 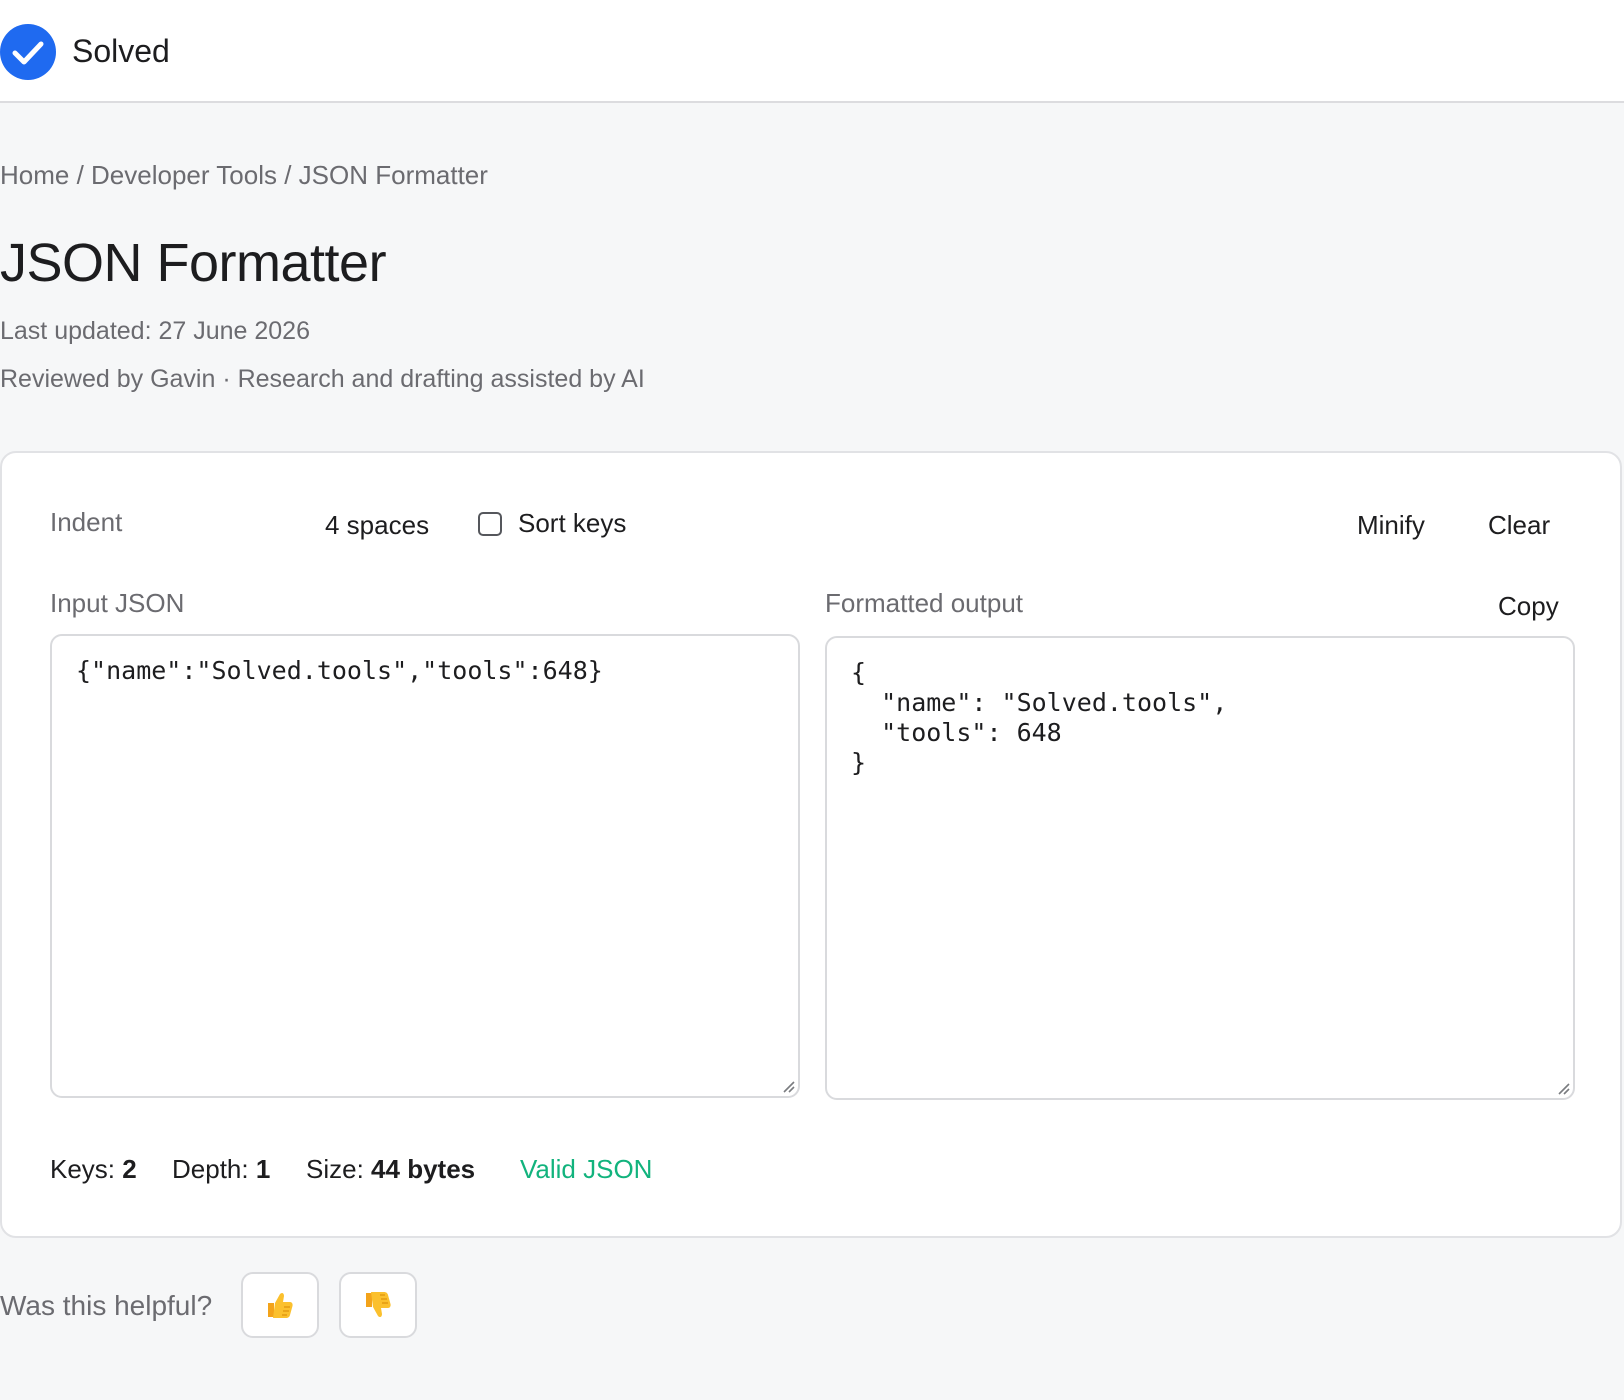 What do you see at coordinates (1528, 606) in the screenshot?
I see `copy-button: Copy` at bounding box center [1528, 606].